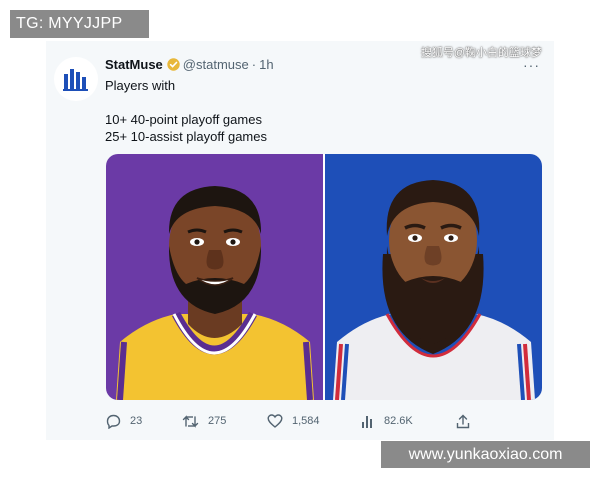 Image resolution: width=600 pixels, height=480 pixels. I want to click on author-name: StatMuse, so click(134, 64).